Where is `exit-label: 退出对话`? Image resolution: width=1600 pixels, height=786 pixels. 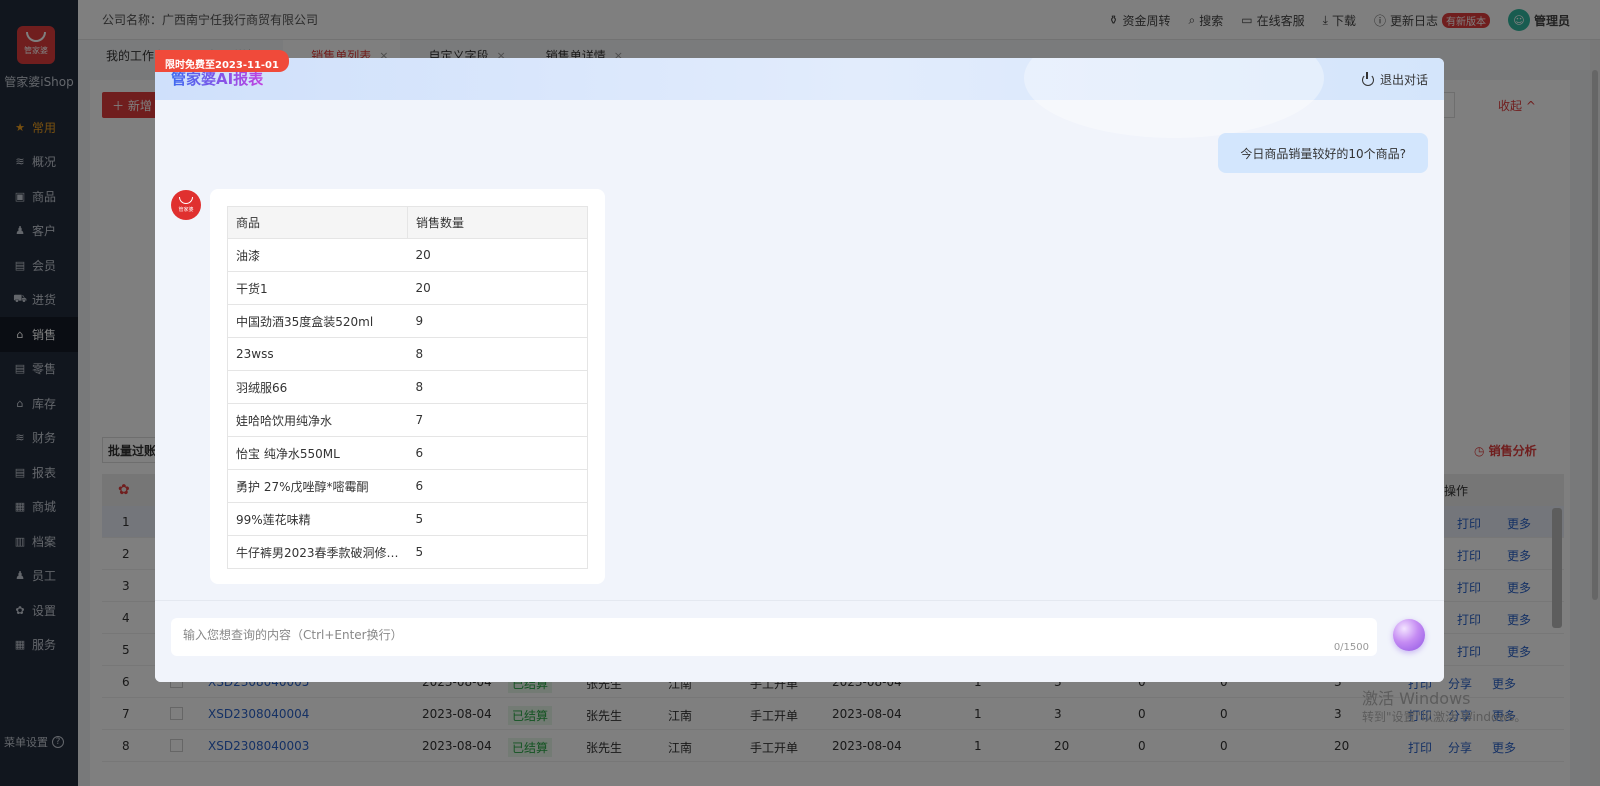
exit-label: 退出对话 is located at coordinates (1403, 80).